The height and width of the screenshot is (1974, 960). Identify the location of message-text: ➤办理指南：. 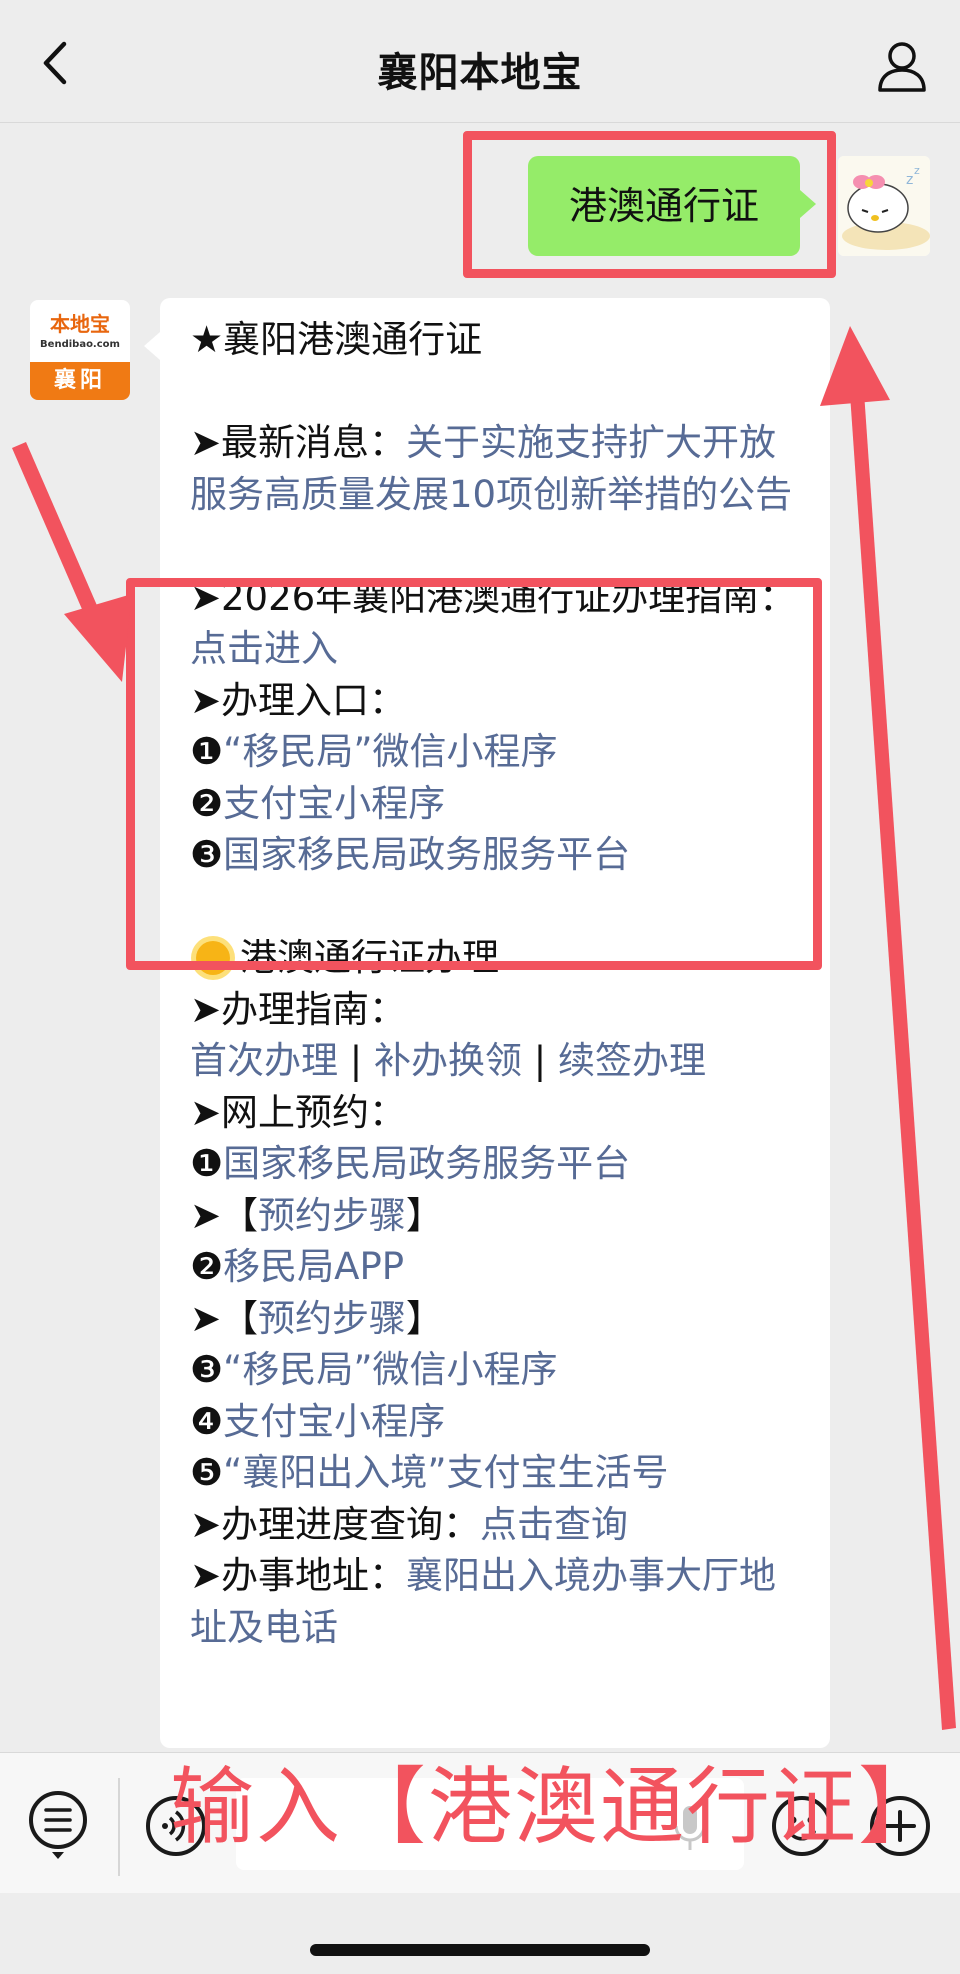
(298, 1009).